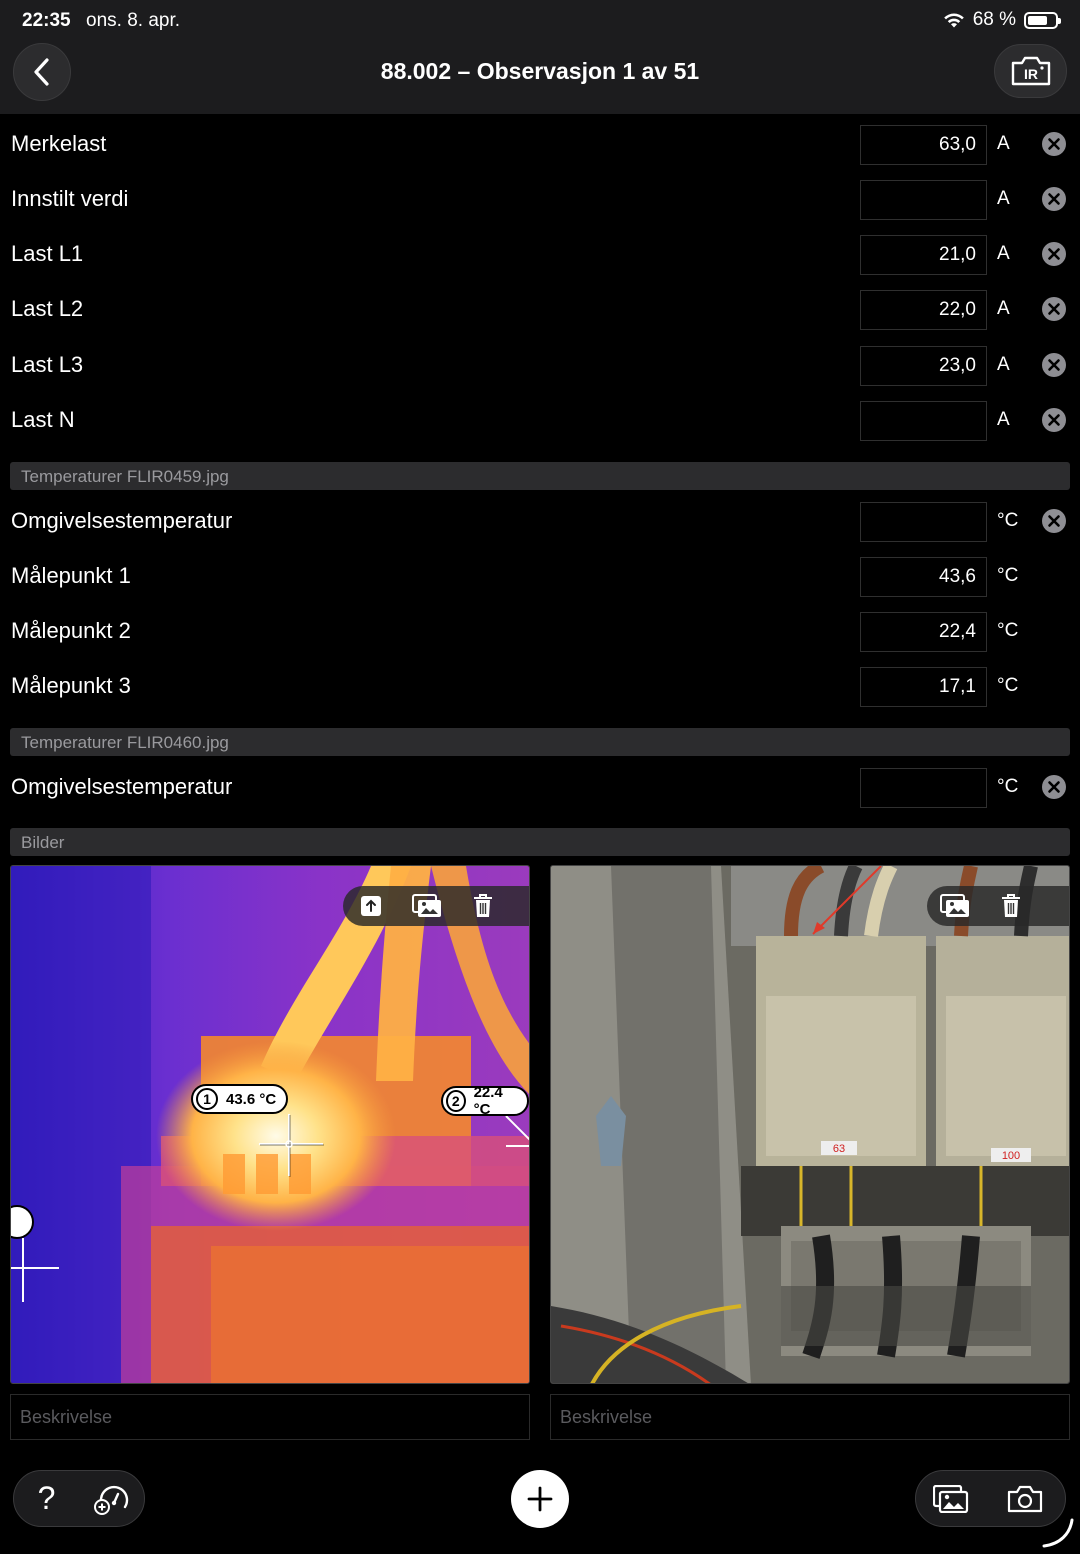 The image size is (1080, 1554). What do you see at coordinates (994, 19) in the screenshot?
I see `battery-percent: 68 %` at bounding box center [994, 19].